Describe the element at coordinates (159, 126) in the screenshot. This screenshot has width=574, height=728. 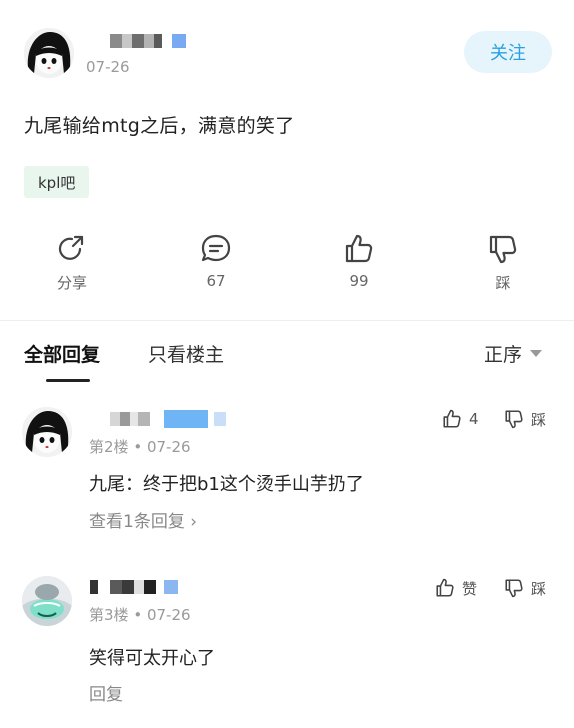
I see `post-body-text: 九尾输给mtg之后，满意的笑了` at that location.